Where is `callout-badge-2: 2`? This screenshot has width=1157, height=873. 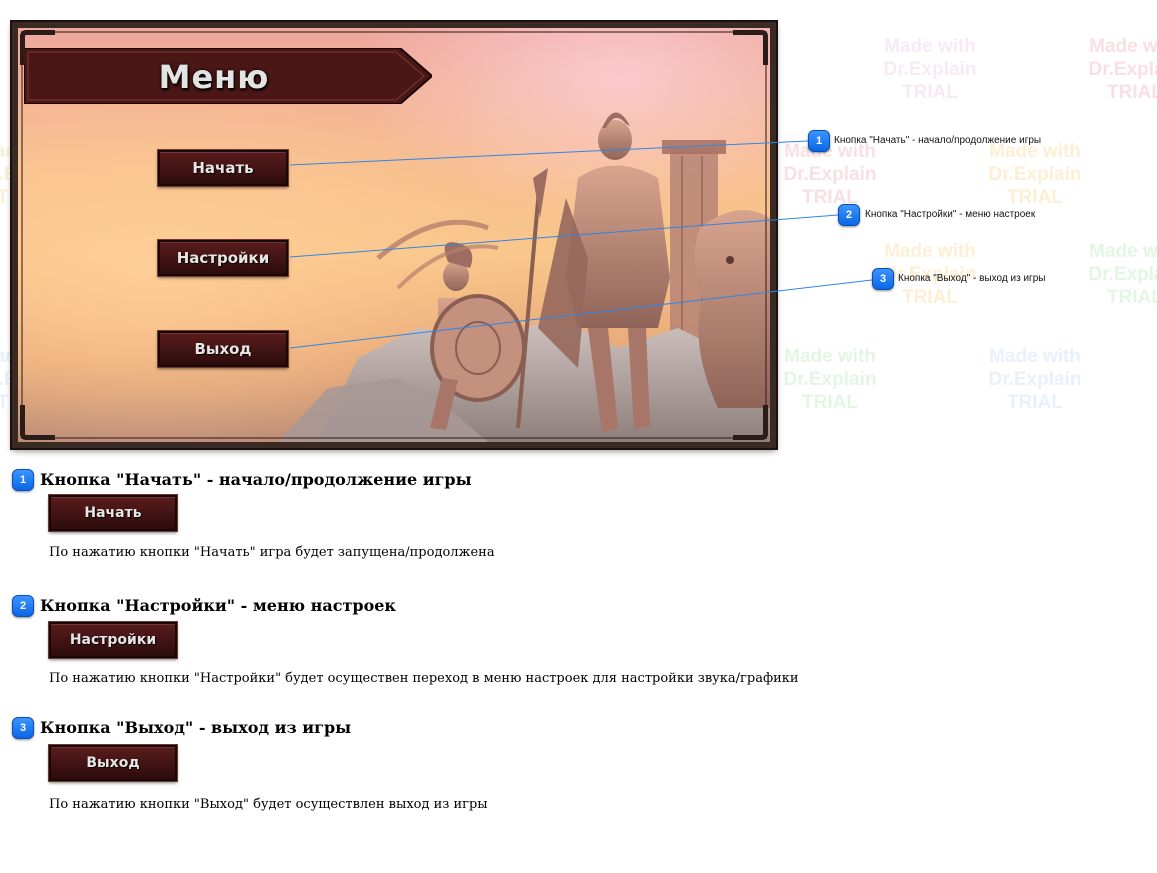 callout-badge-2: 2 is located at coordinates (849, 215).